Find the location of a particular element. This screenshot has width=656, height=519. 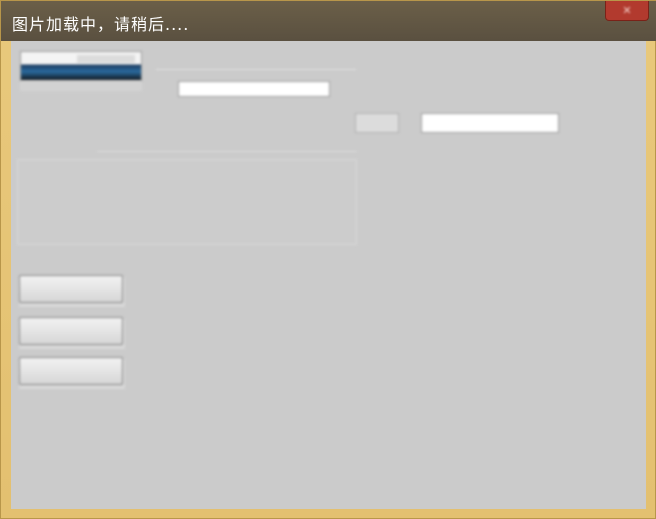

status-group-divider is located at coordinates (227, 151).